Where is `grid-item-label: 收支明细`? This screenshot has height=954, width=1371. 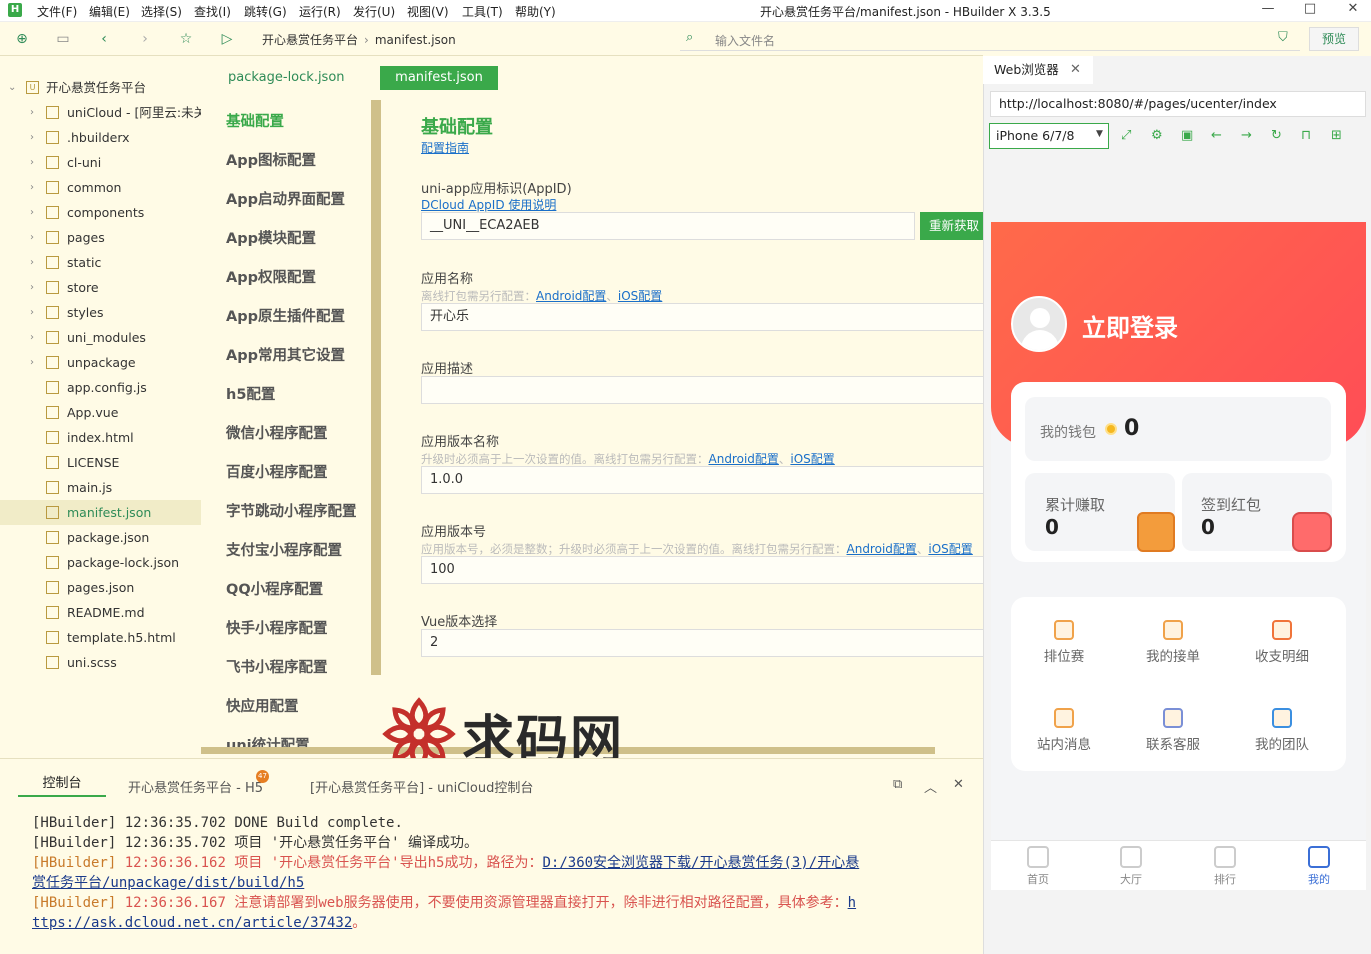
grid-item-label: 收支明细 is located at coordinates (1282, 655).